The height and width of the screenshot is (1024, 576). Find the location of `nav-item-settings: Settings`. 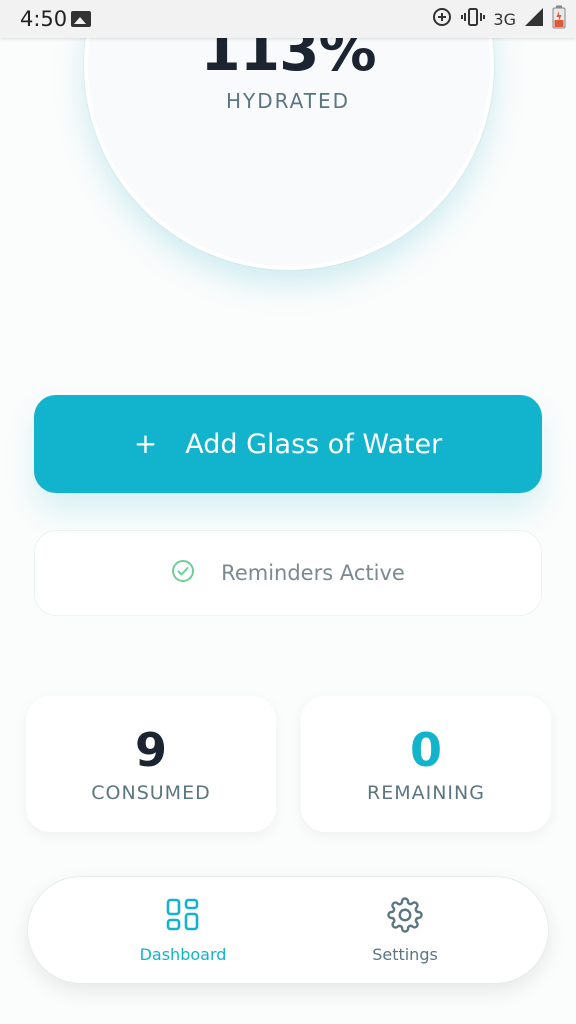

nav-item-settings: Settings is located at coordinates (405, 930).